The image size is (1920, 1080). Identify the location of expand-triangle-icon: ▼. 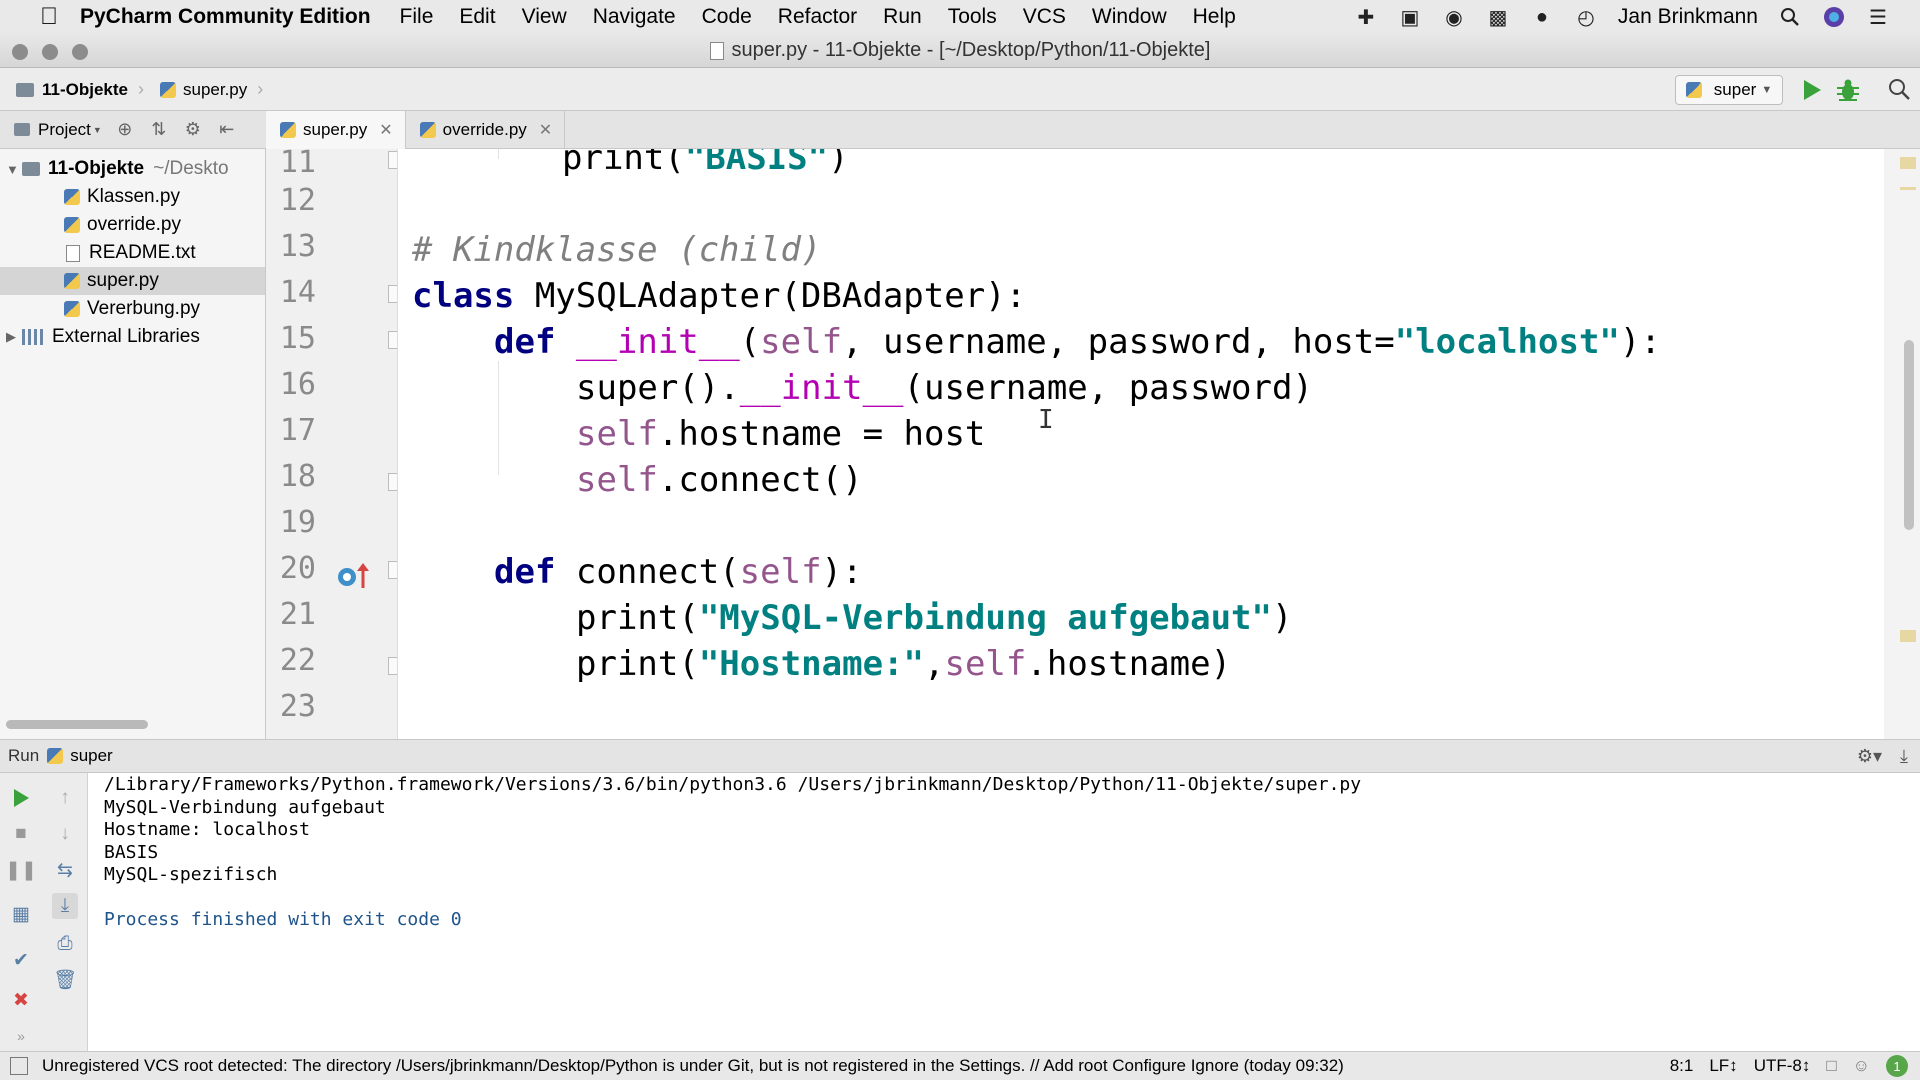
(14, 169).